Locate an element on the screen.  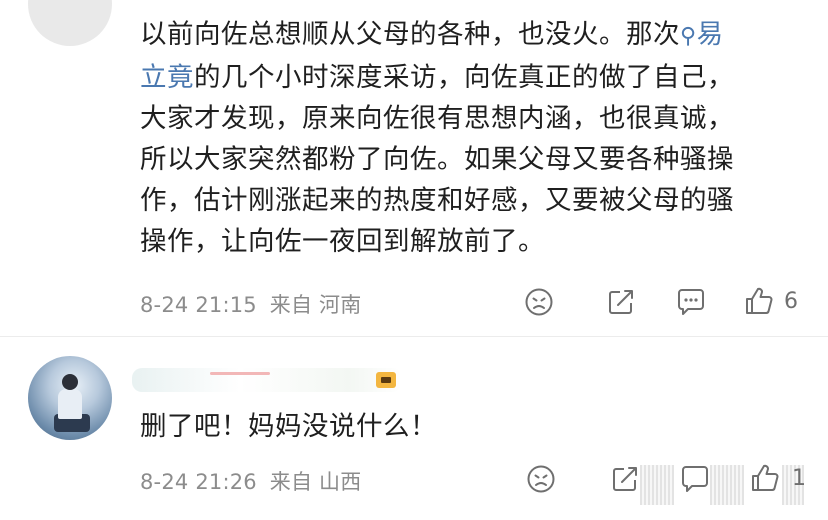
search-icon: ⚲ is located at coordinates (688, 36).